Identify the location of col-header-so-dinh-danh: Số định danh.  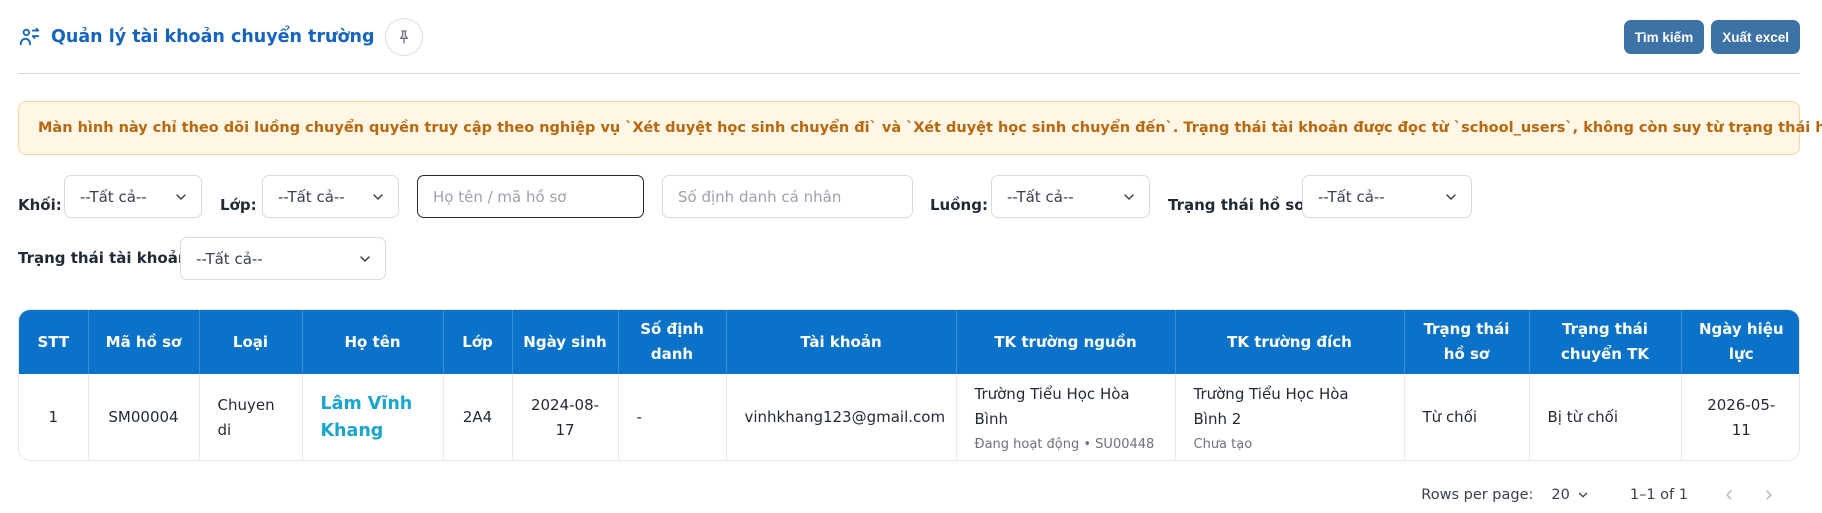
(672, 342).